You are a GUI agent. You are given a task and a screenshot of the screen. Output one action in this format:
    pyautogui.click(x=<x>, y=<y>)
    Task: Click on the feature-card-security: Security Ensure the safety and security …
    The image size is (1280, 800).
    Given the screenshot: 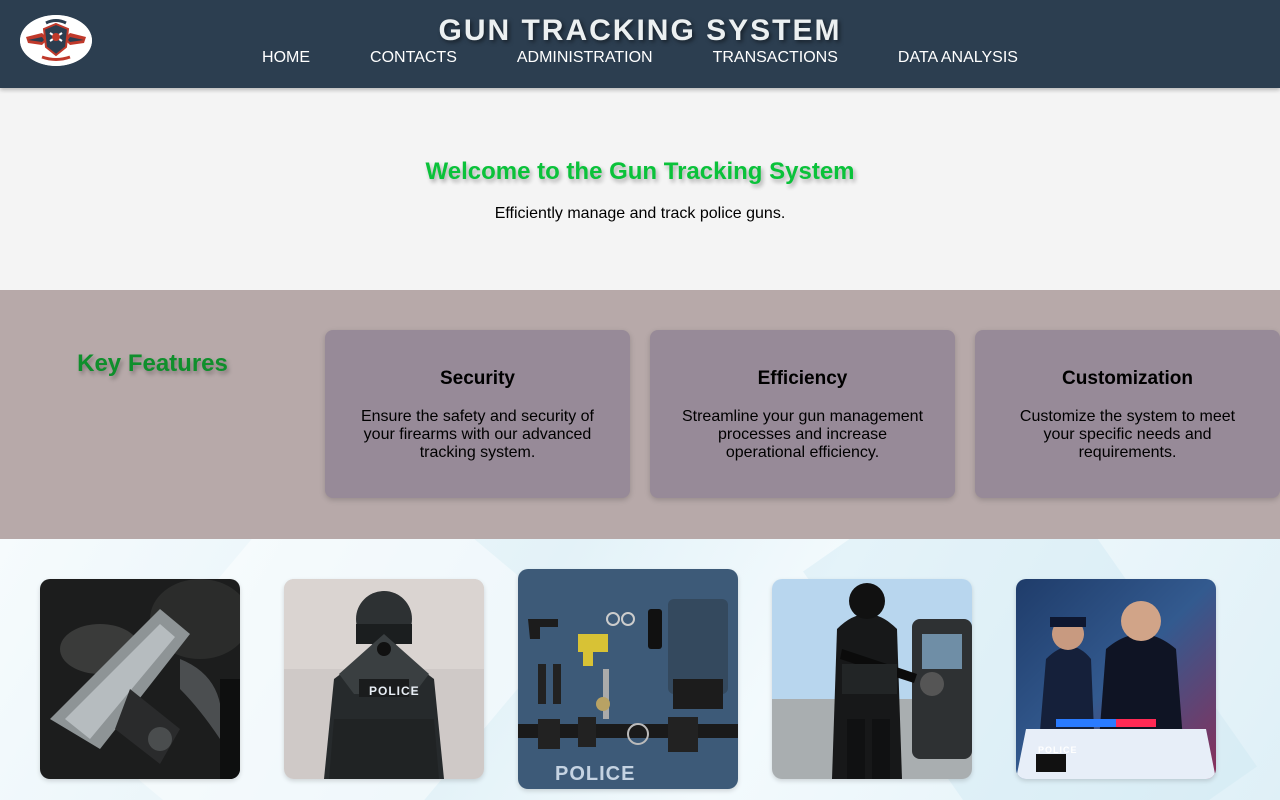 What is the action you would take?
    pyautogui.click(x=477, y=414)
    